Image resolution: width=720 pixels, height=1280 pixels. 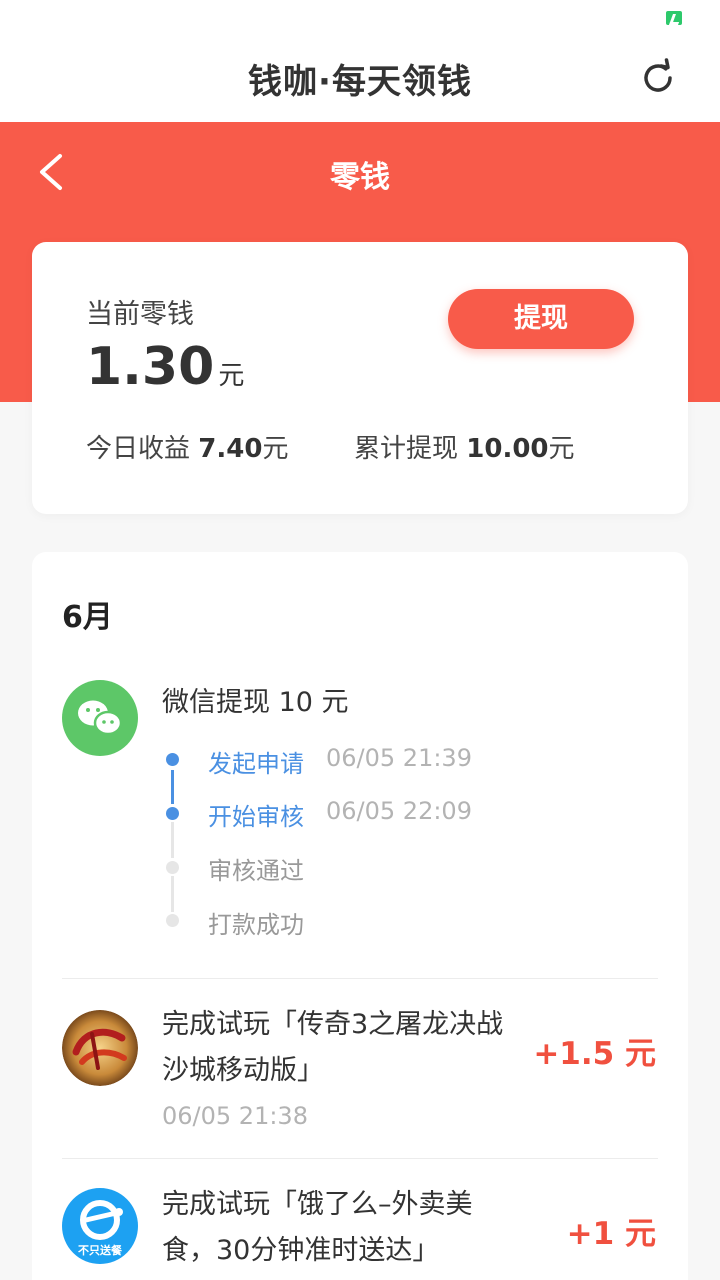 What do you see at coordinates (399, 758) in the screenshot?
I see `step-time: 06/05 21:39` at bounding box center [399, 758].